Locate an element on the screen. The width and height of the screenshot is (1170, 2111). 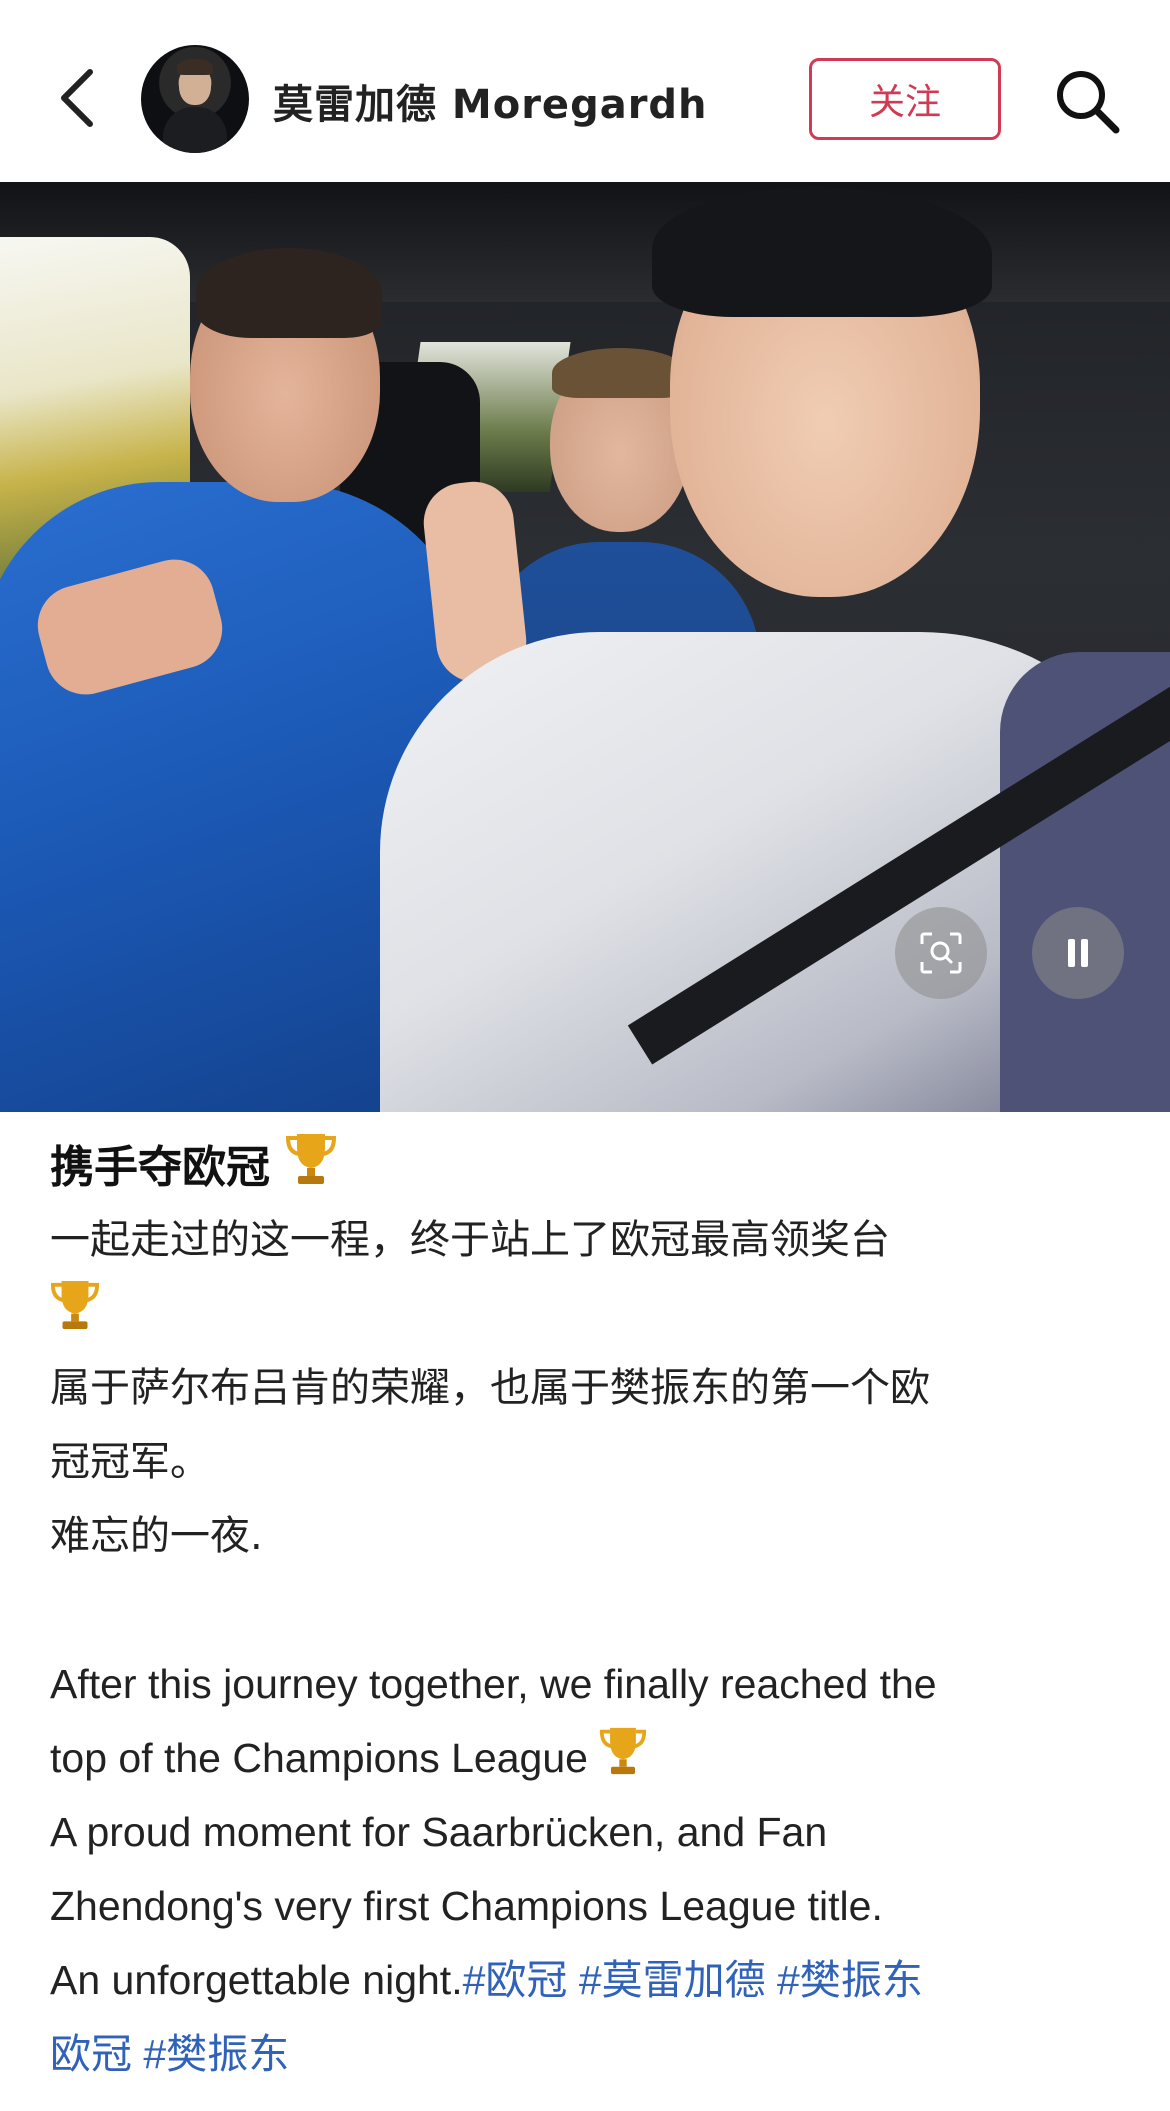
top-bar: 莫雷加德 Moregardh 关注 is located at coordinates (585, 91).